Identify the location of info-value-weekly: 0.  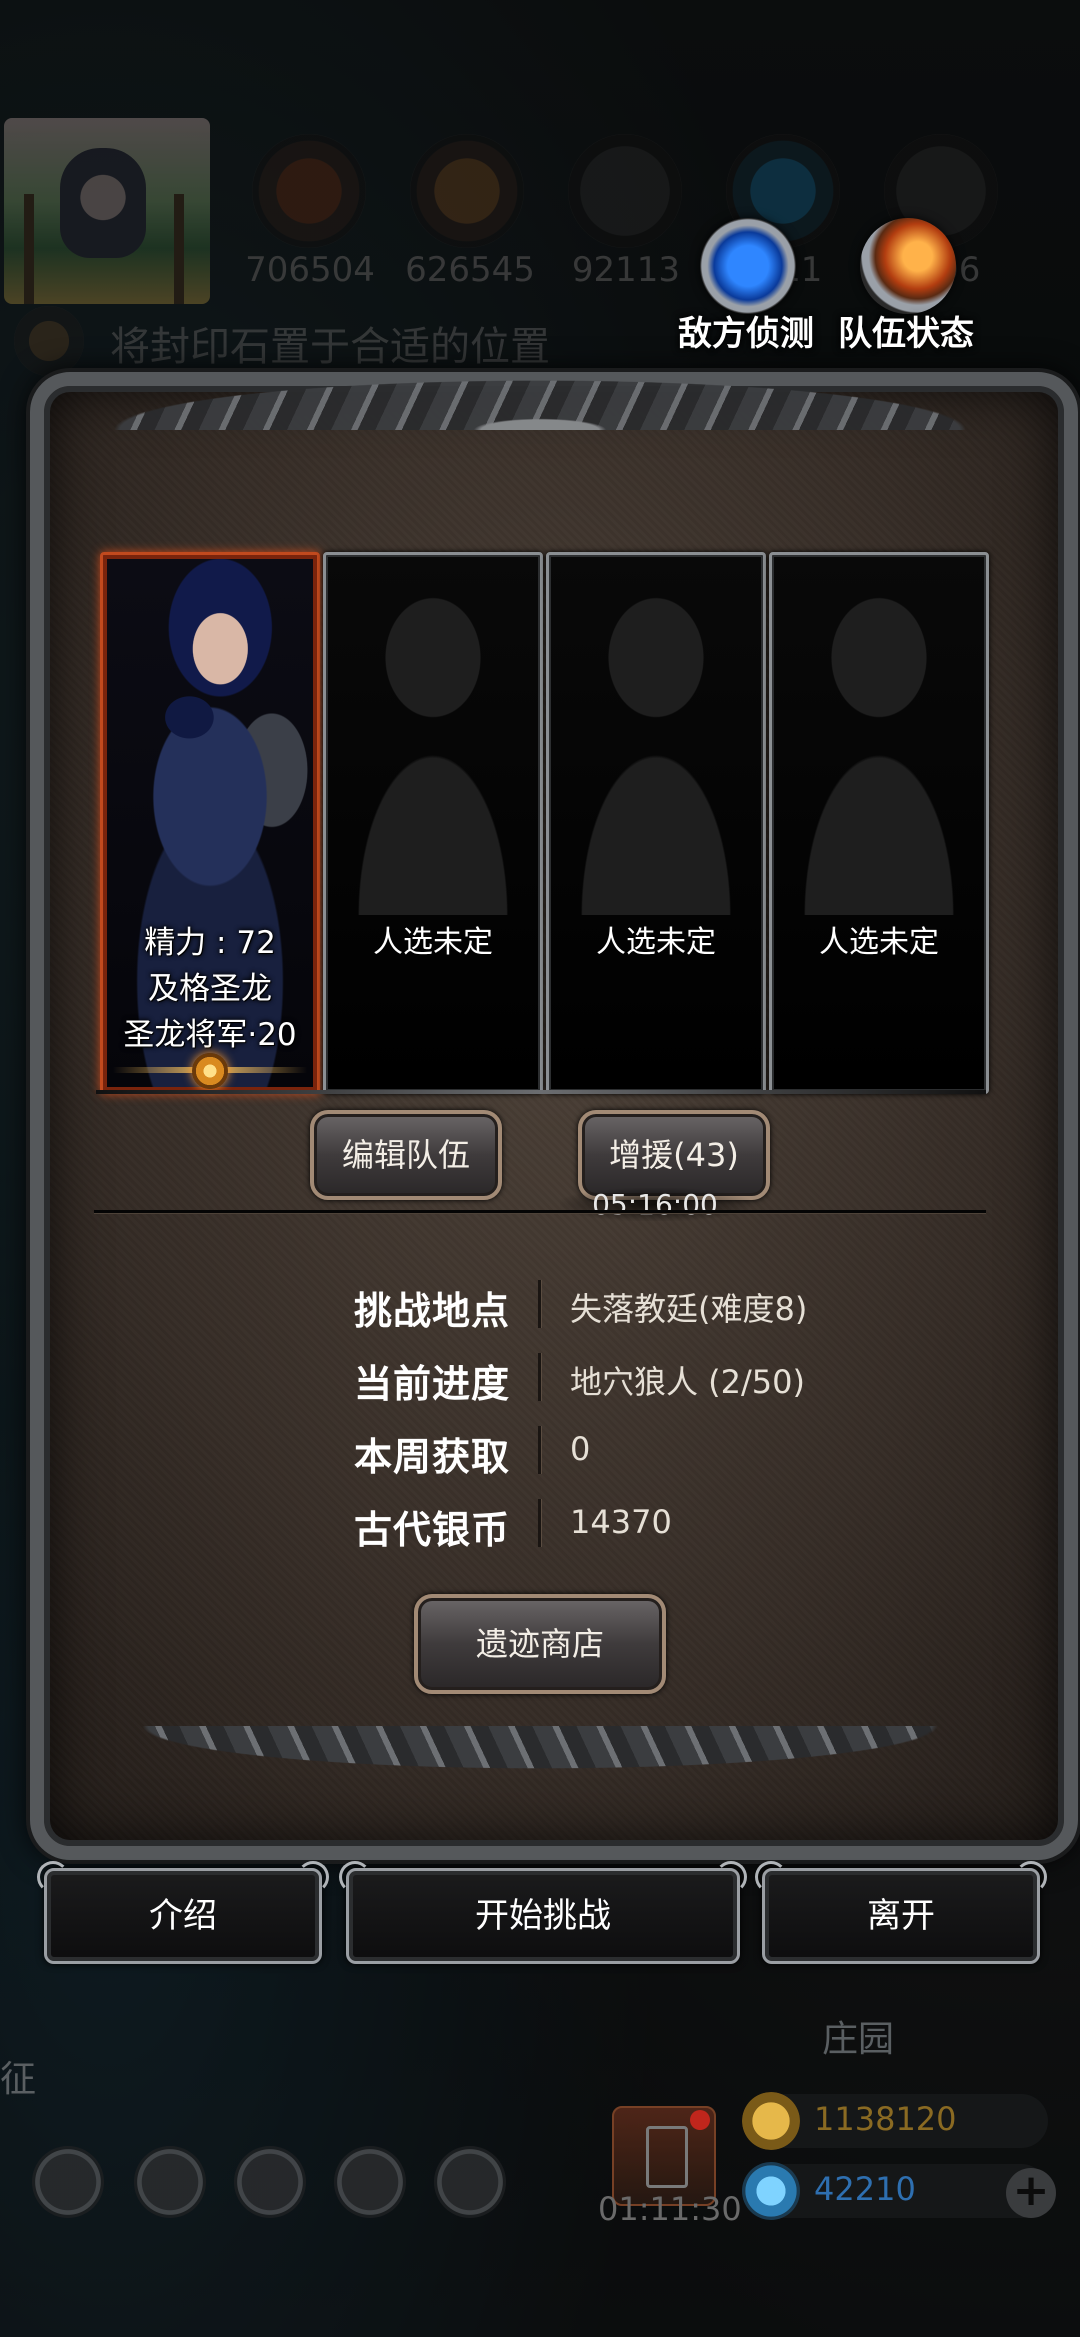
(580, 1449).